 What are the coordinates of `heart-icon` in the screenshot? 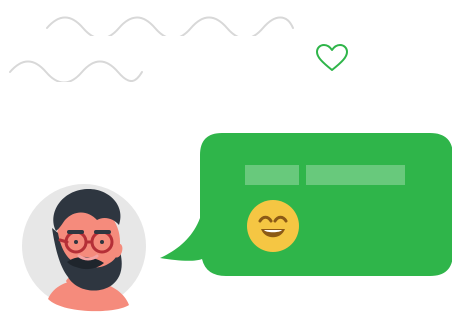 It's located at (332, 57).